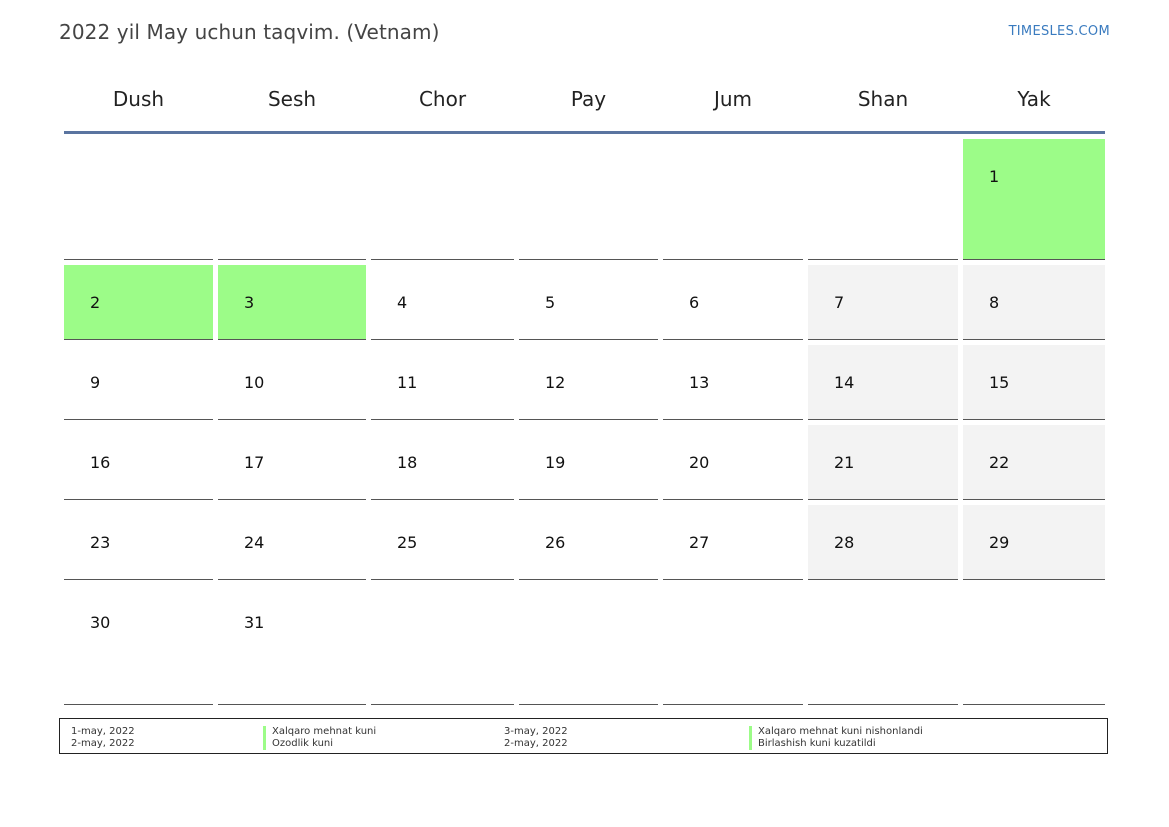 The width and height of the screenshot is (1169, 827). Describe the element at coordinates (844, 382) in the screenshot. I see `day-number: 14` at that location.